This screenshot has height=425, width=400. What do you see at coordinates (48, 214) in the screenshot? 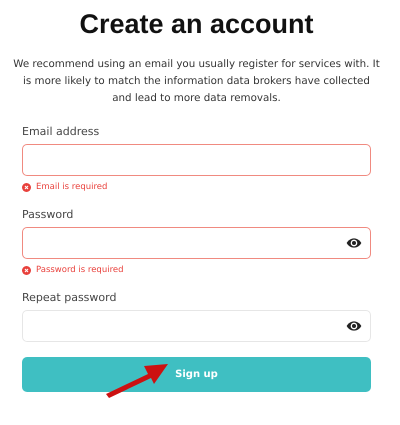
I see `field-label: Password` at bounding box center [48, 214].